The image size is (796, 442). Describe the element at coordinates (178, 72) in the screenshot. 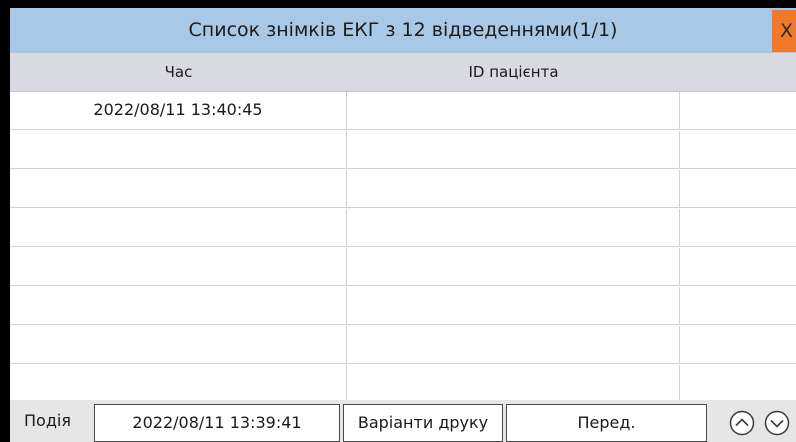

I see `column-header-time: Час` at that location.